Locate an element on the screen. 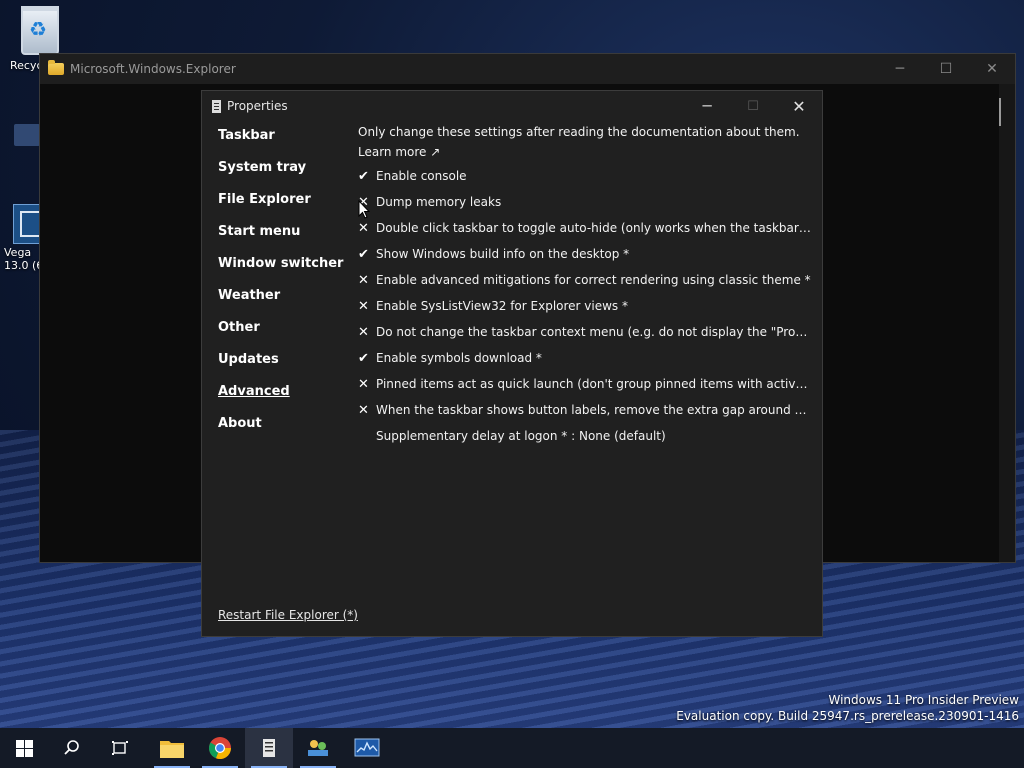 Image resolution: width=1024 pixels, height=768 pixels. nav-start-menu: Start menu is located at coordinates (283, 239).